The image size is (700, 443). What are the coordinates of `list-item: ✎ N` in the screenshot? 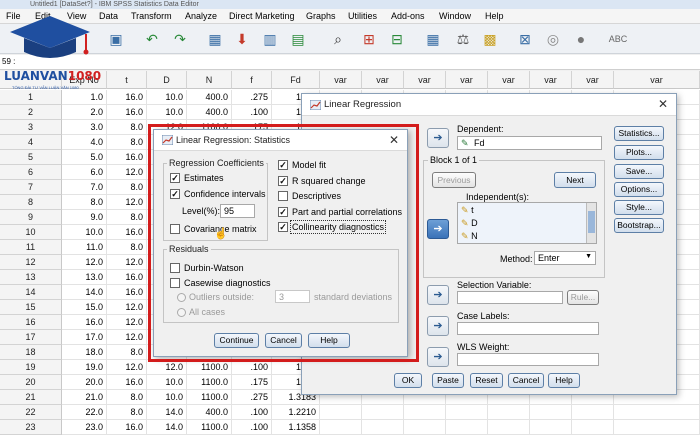 It's located at (469, 237).